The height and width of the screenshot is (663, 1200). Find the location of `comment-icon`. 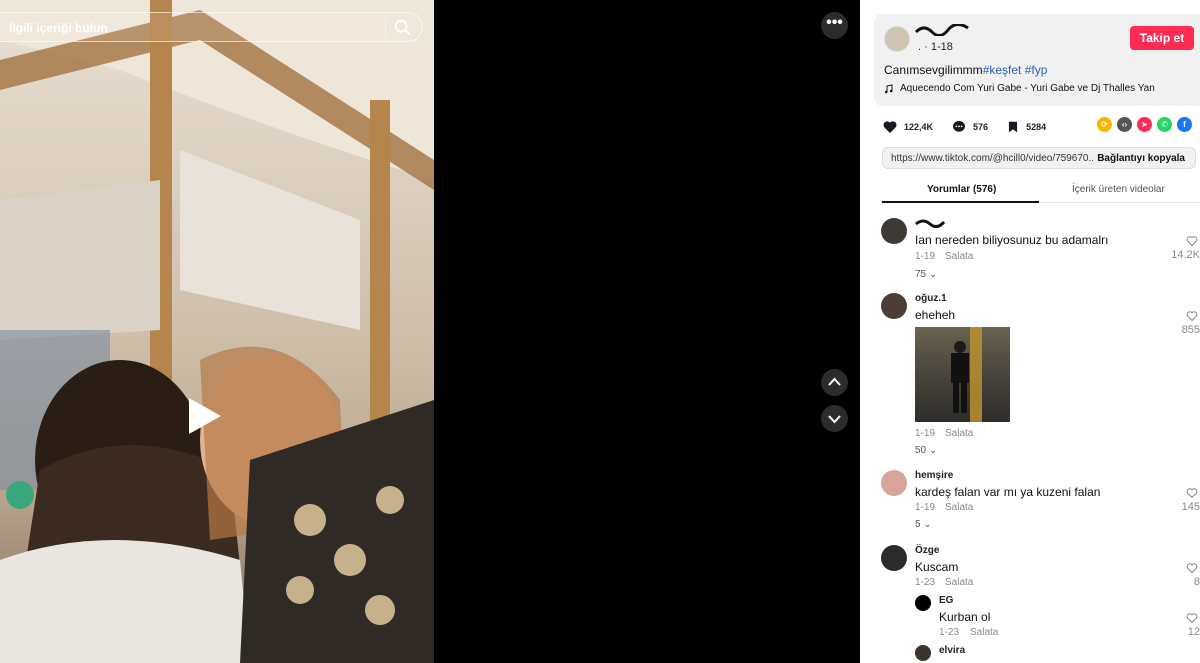

comment-icon is located at coordinates (959, 126).